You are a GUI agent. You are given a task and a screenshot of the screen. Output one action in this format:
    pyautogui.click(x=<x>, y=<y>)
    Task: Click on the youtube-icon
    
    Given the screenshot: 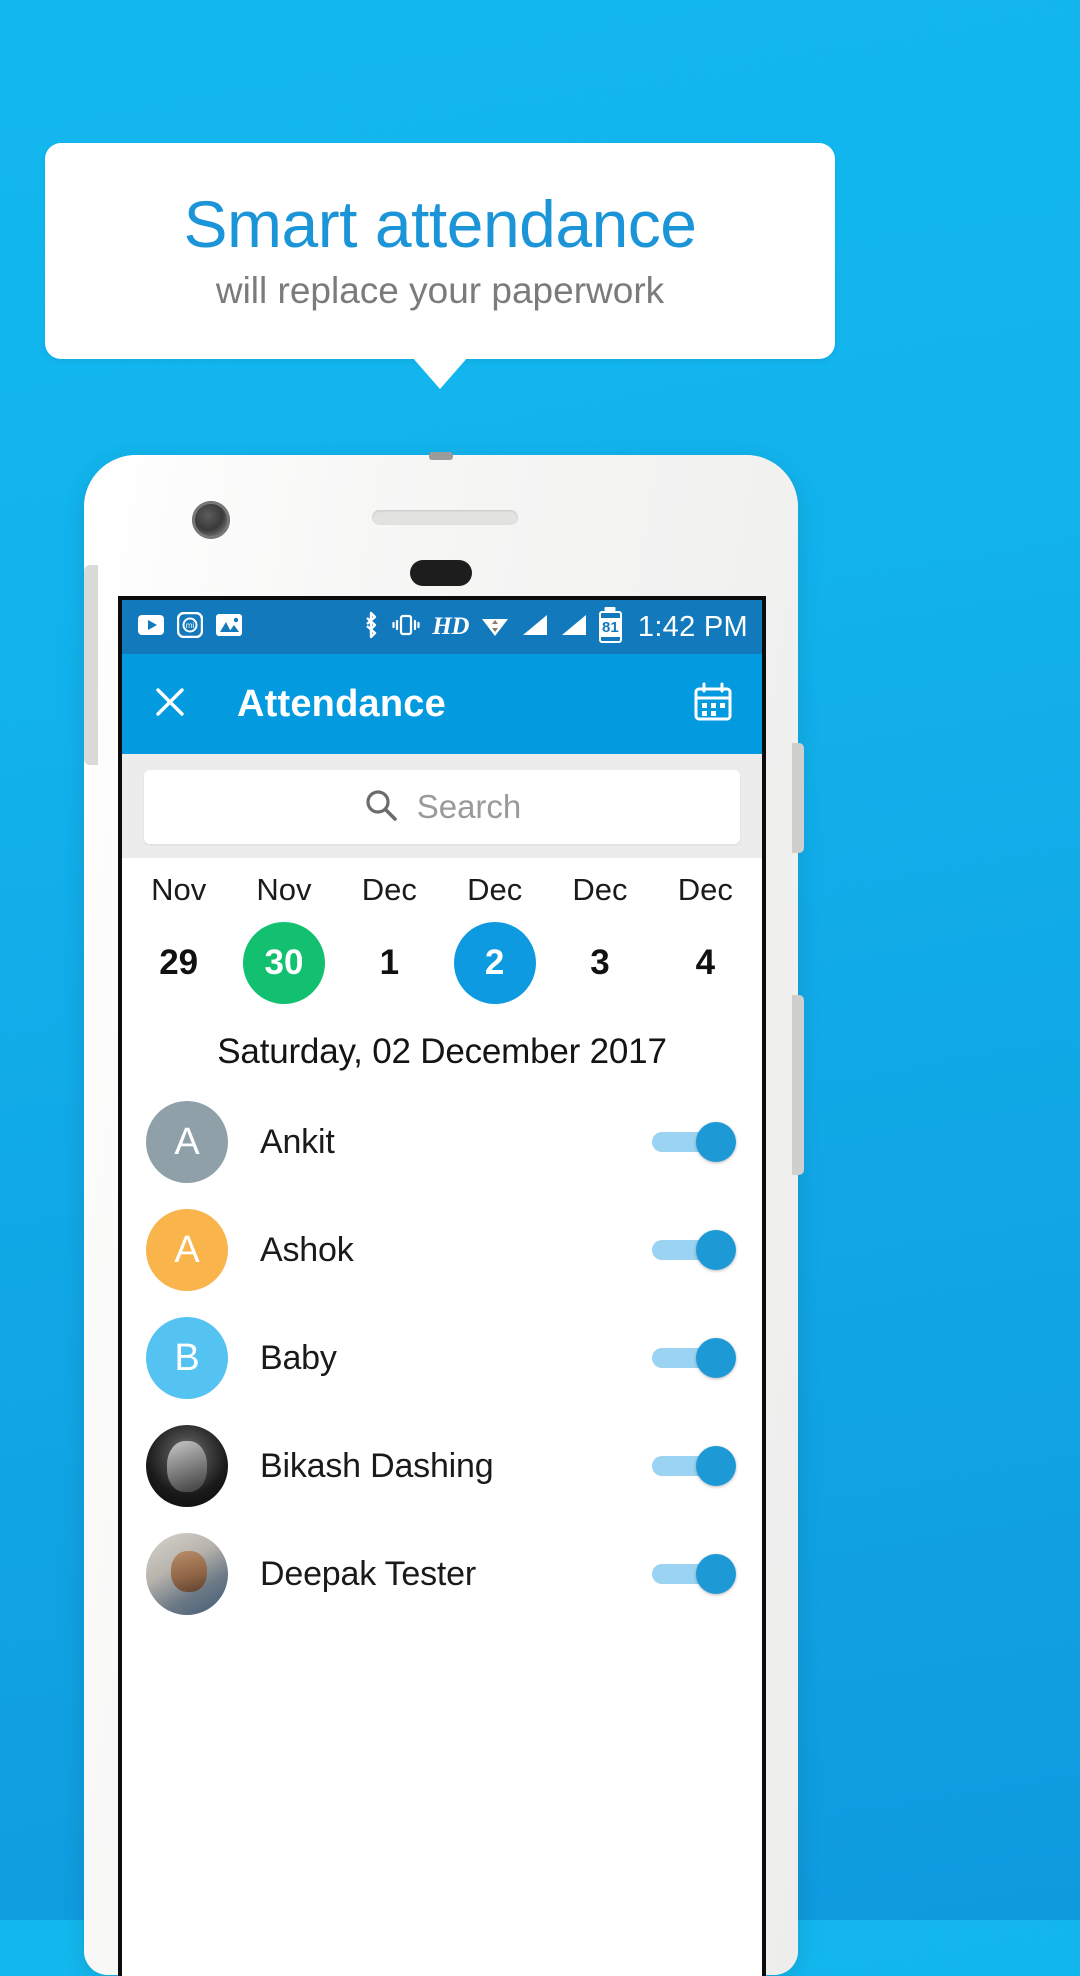 What is the action you would take?
    pyautogui.click(x=151, y=627)
    